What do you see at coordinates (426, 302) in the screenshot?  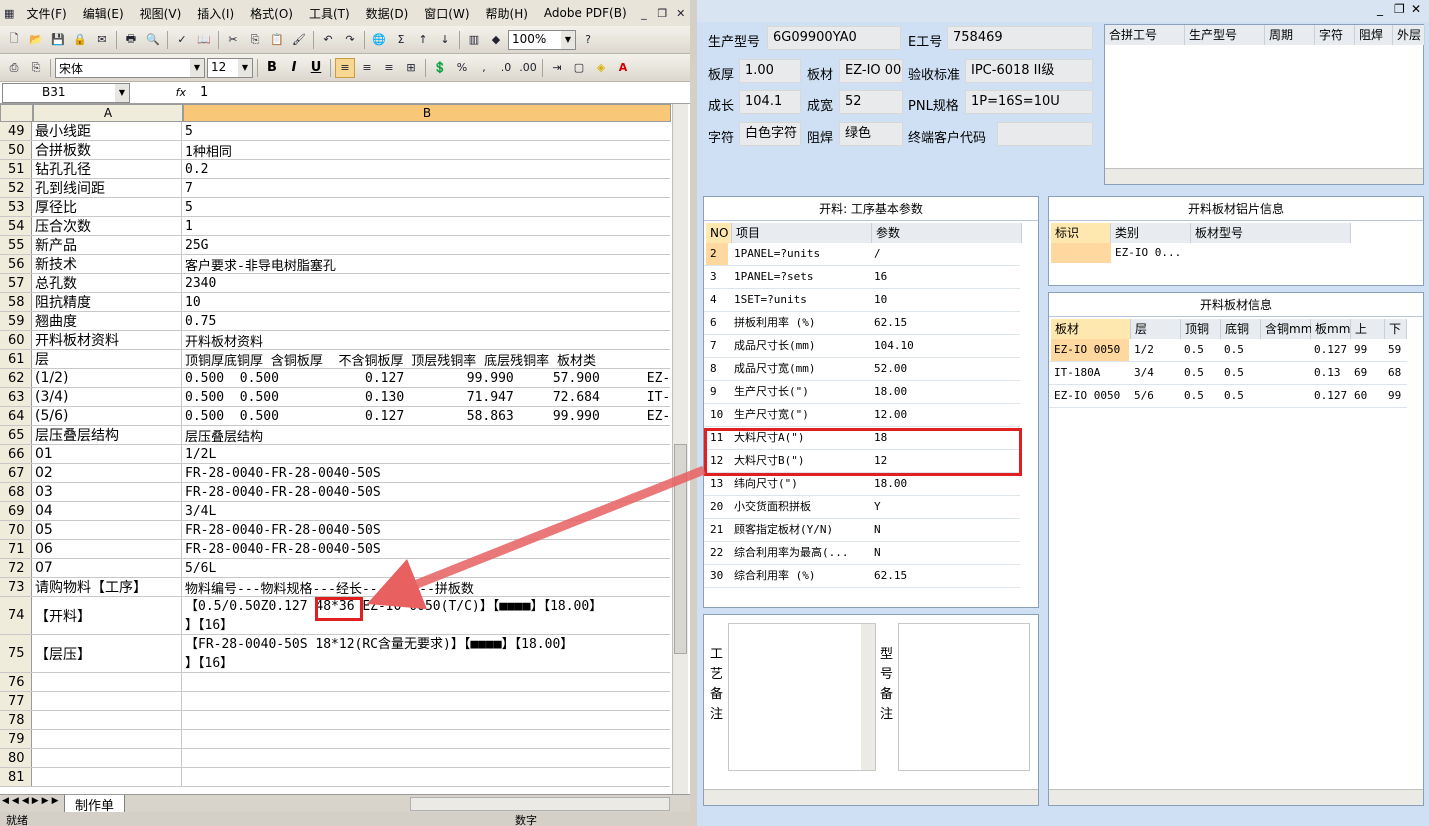 I see `cell-b: 10` at bounding box center [426, 302].